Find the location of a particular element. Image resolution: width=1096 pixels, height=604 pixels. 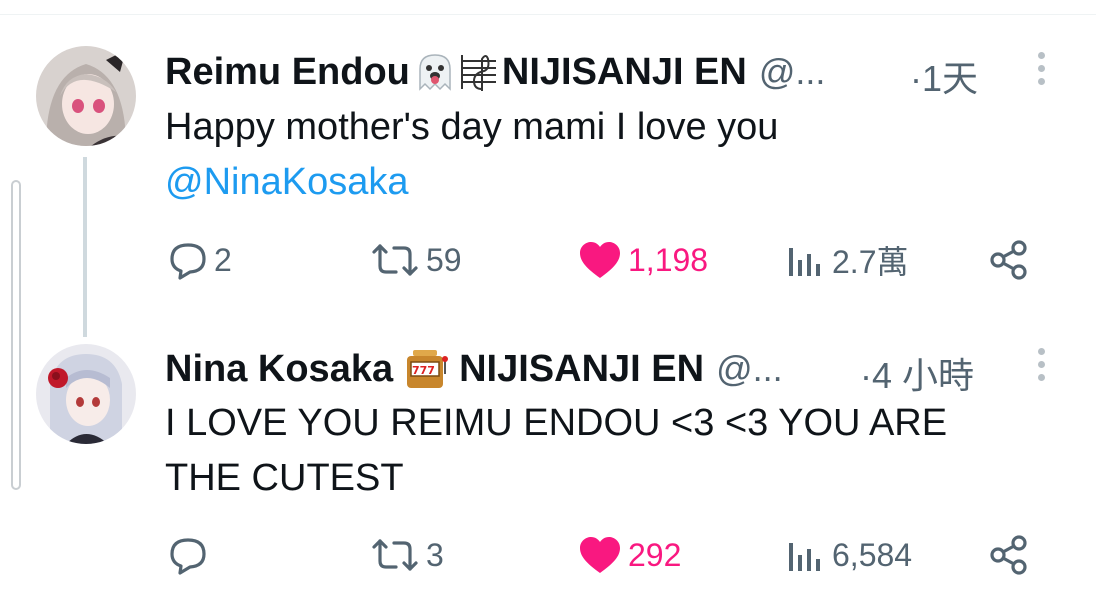

tweet-text-line: I LOVE YOU REIMU ENDOU <3 <3 YOU ARE is located at coordinates (556, 423).